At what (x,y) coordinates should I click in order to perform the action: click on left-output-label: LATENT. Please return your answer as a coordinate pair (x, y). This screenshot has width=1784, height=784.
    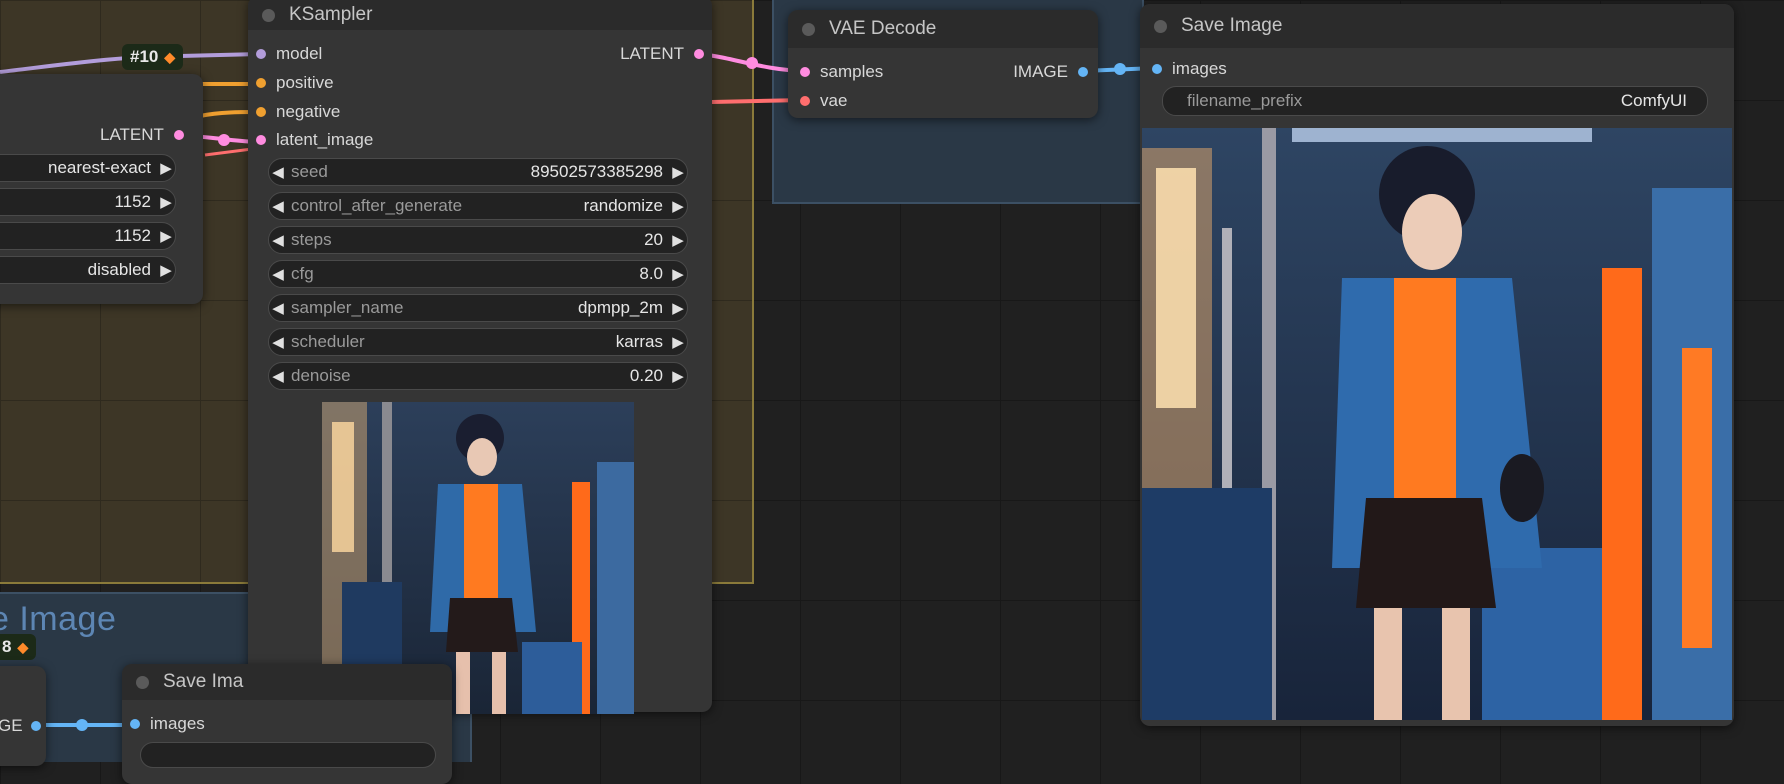
    Looking at the image, I should click on (132, 134).